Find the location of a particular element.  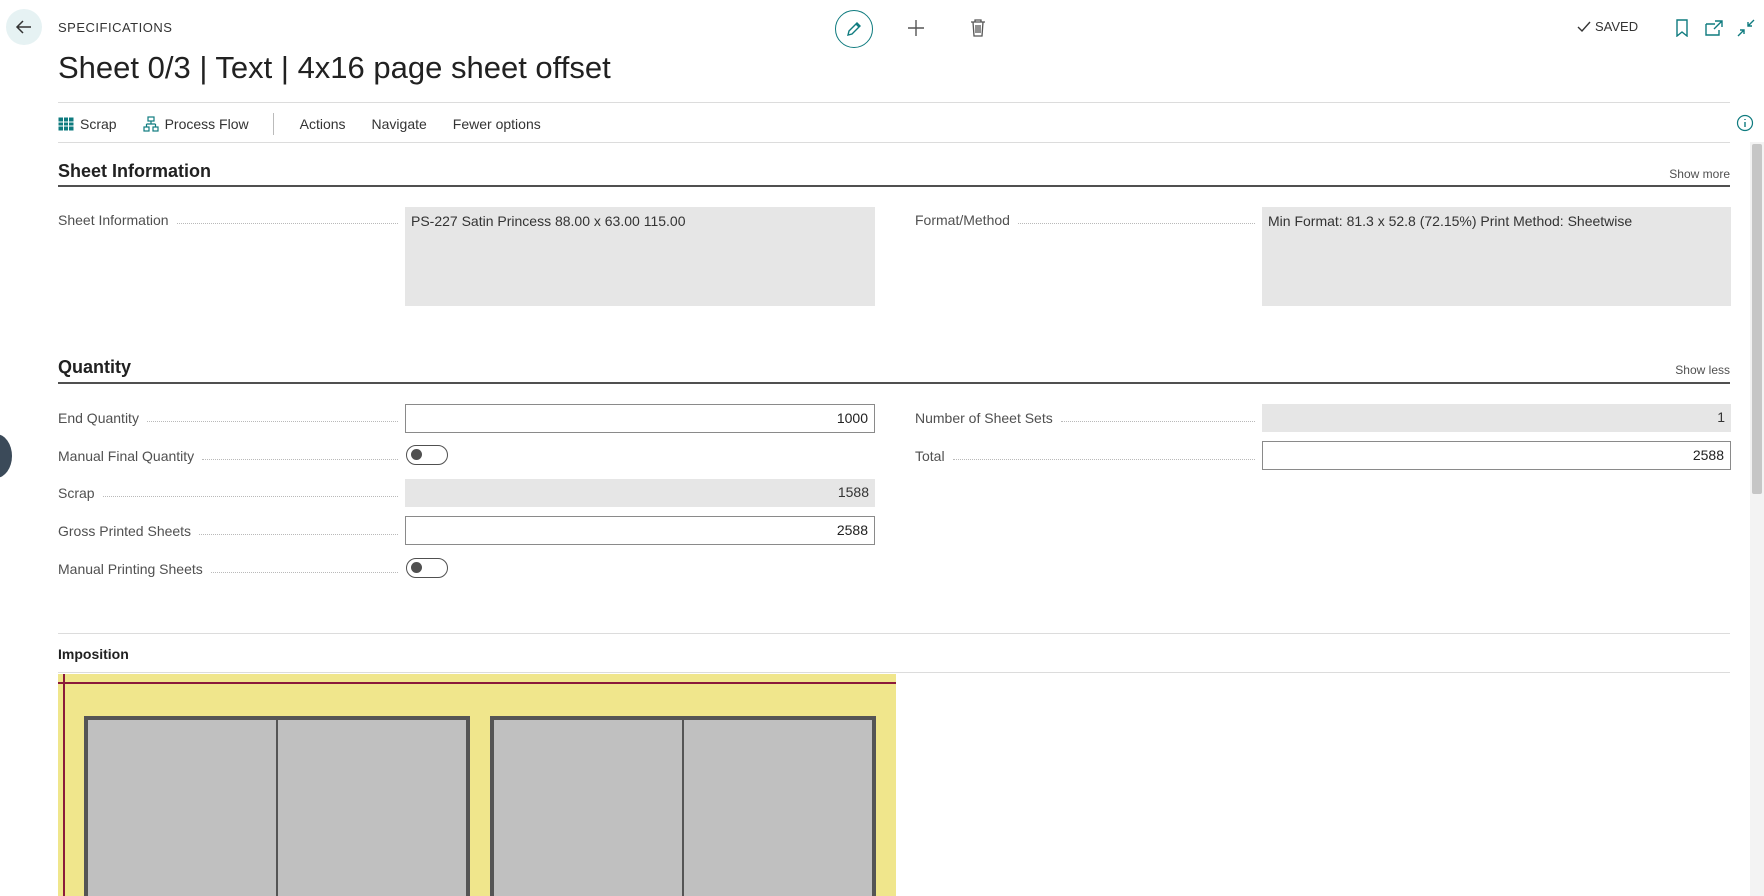

page-caption: SPECIFICATIONS is located at coordinates (115, 27).